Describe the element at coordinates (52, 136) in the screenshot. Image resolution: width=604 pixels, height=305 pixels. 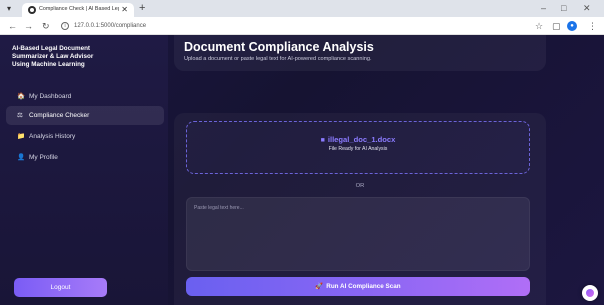
I see `sidebar-item-label: Analysis History` at that location.